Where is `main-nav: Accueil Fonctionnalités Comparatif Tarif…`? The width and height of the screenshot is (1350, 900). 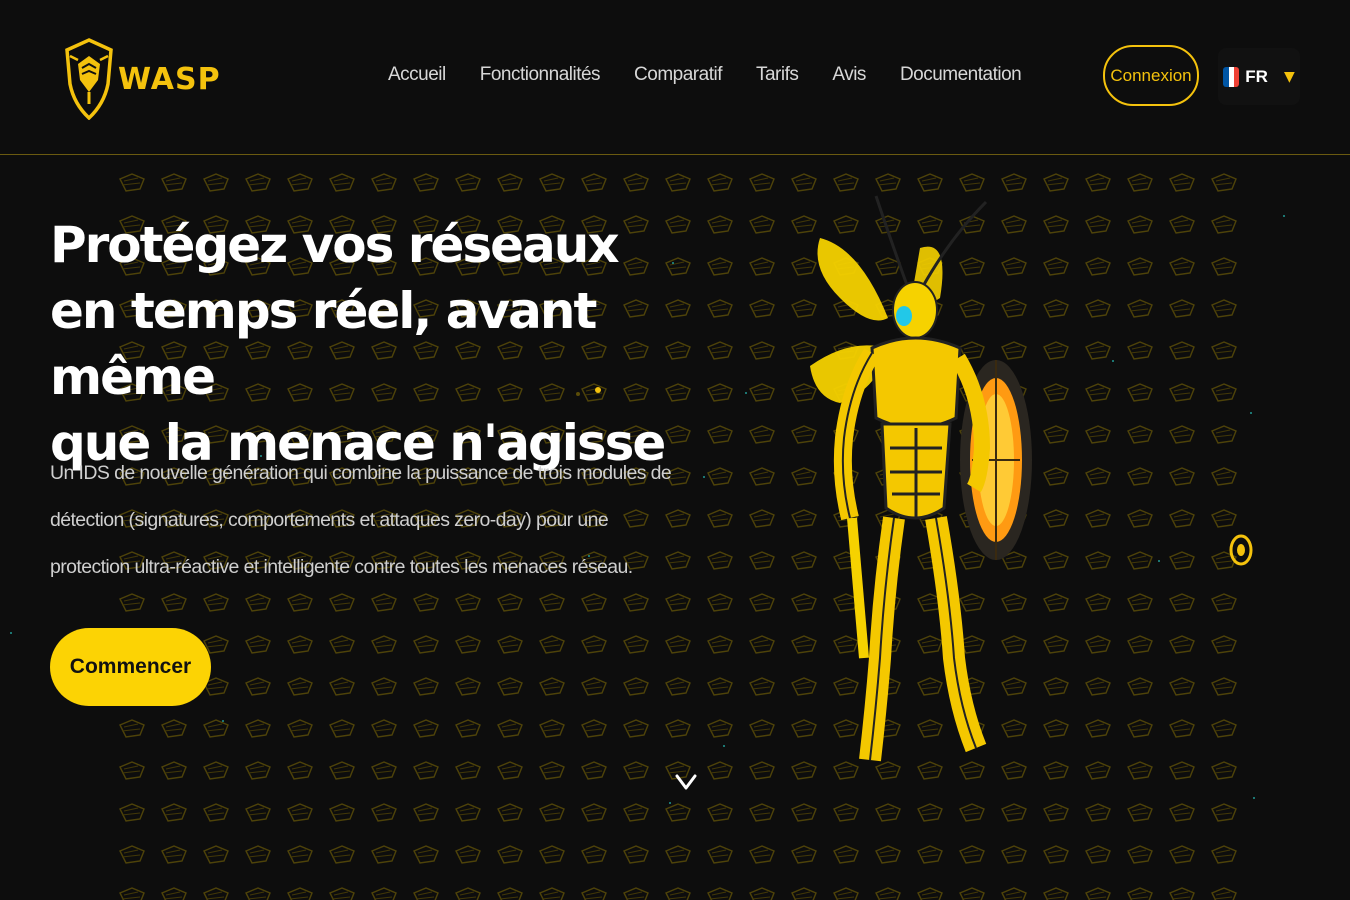
main-nav: Accueil Fonctionnalités Comparatif Tarif… is located at coordinates (721, 75).